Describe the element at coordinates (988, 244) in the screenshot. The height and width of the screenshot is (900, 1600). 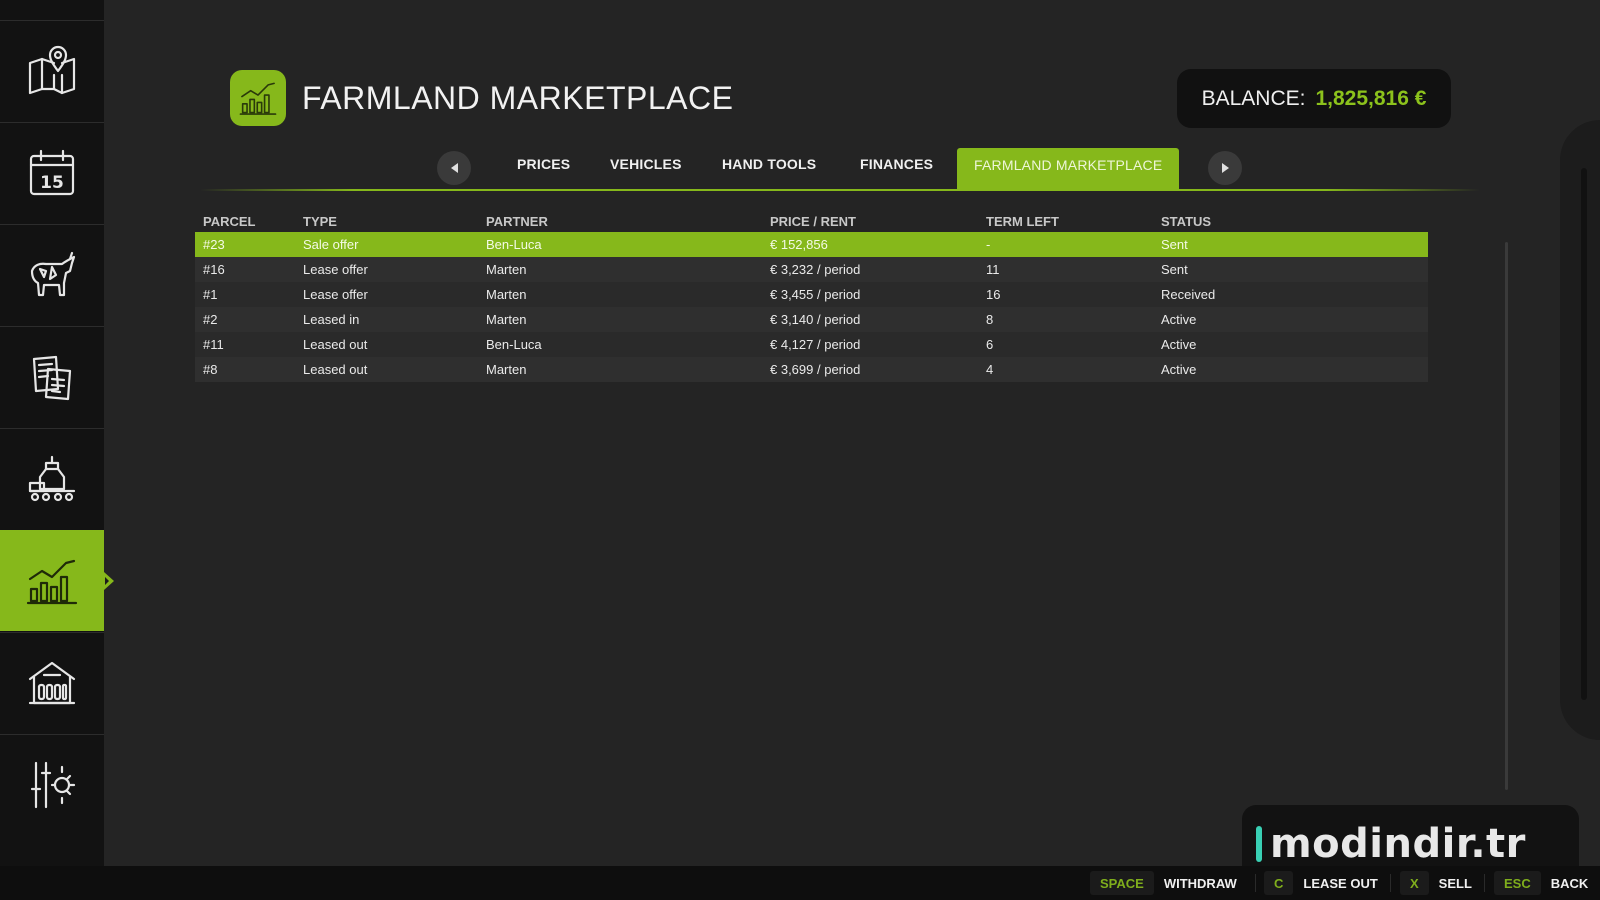
I see `cell-term: -` at that location.